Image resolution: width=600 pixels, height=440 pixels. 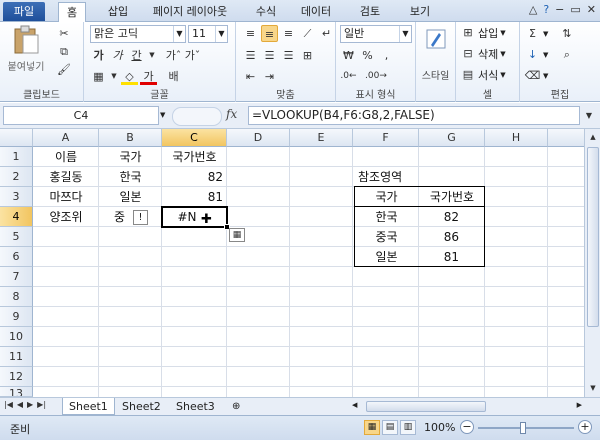 I want to click on column-header-c: C, so click(x=194, y=138).